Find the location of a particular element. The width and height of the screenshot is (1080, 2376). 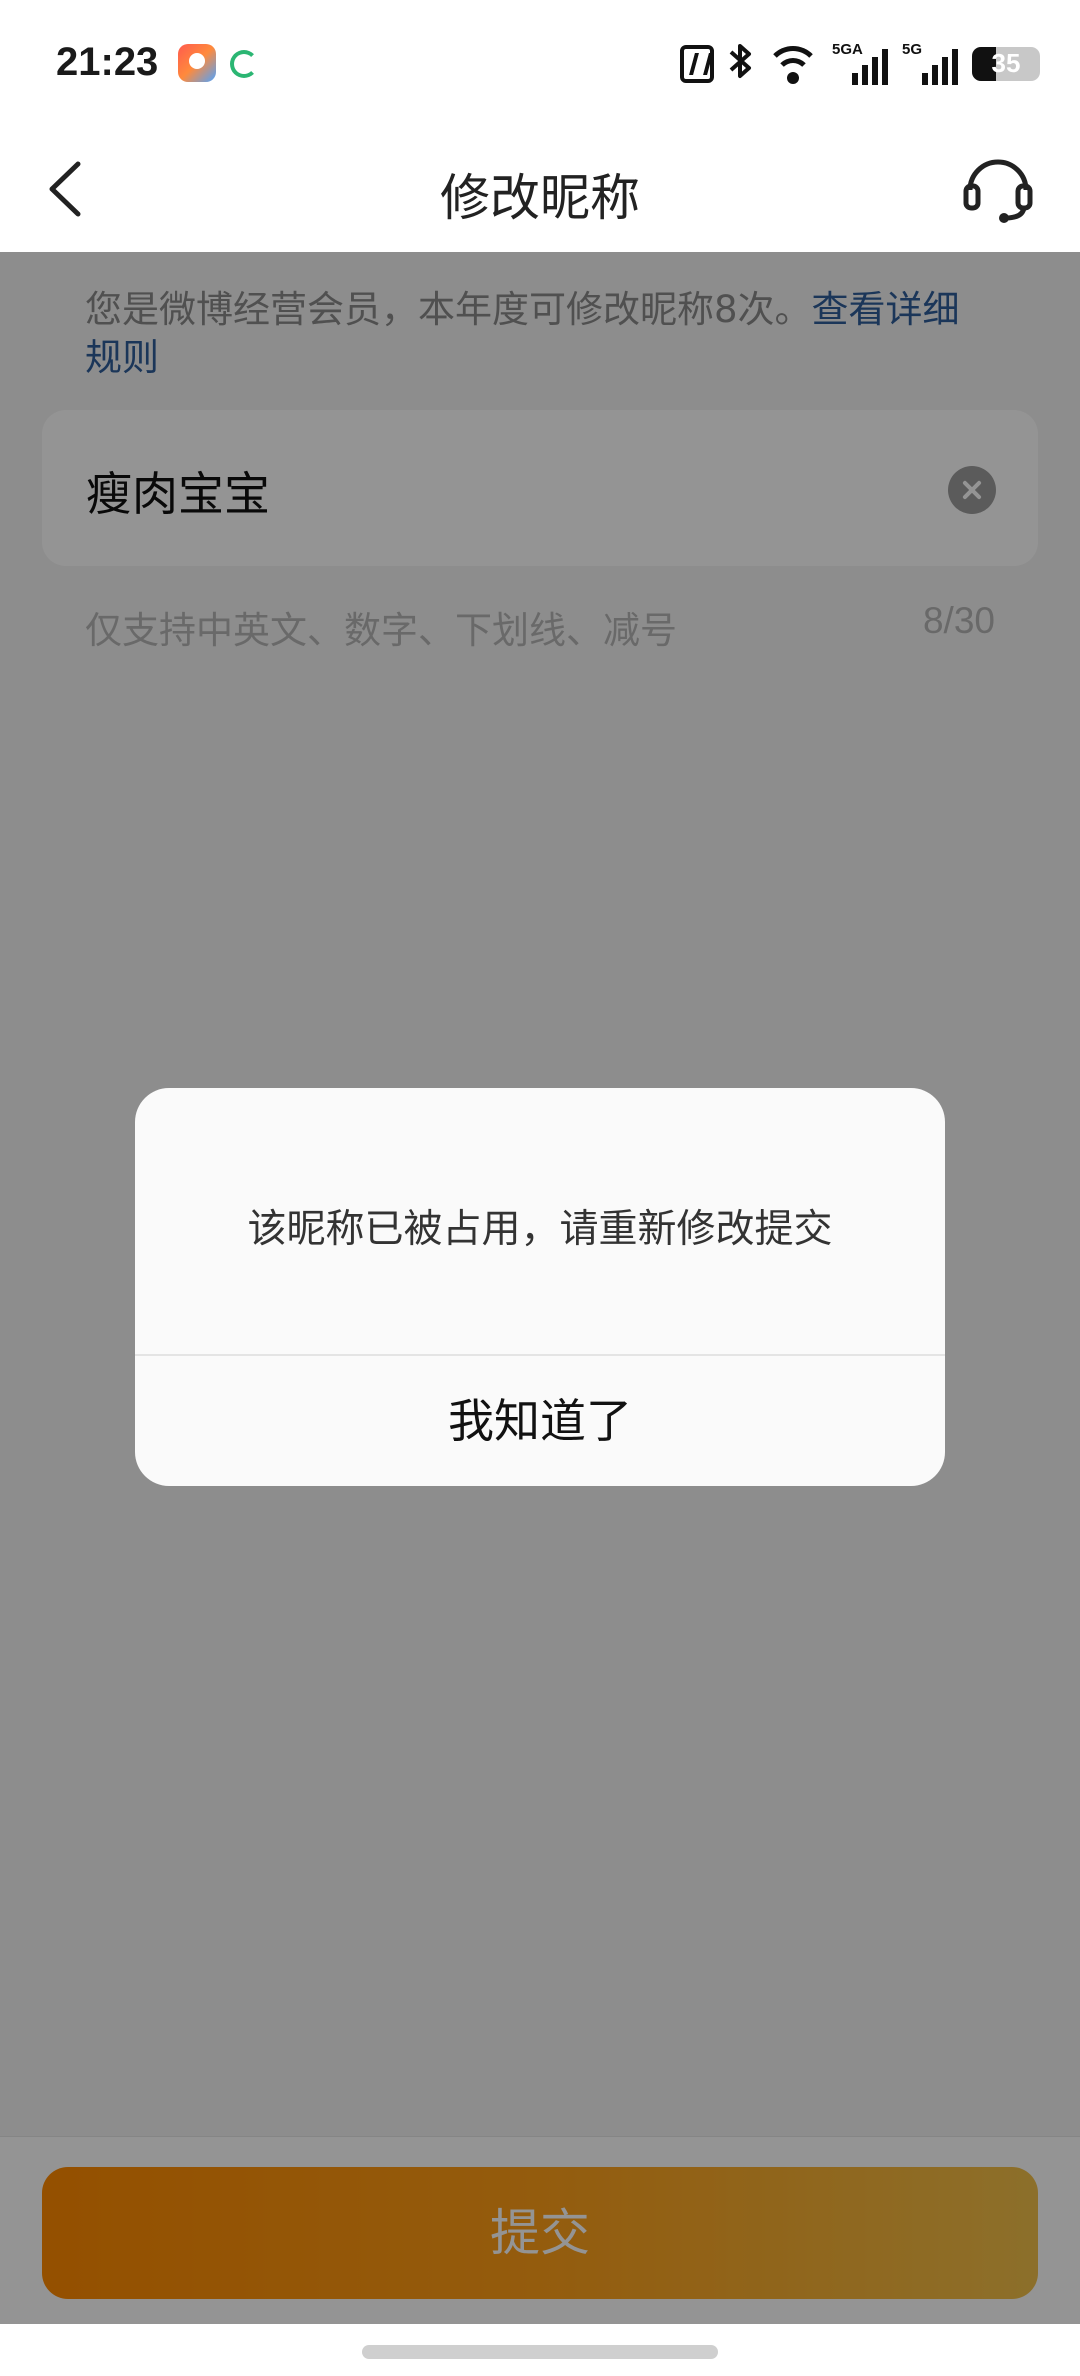

status-icons: 5GA 5G 35 is located at coordinates (860, 64).